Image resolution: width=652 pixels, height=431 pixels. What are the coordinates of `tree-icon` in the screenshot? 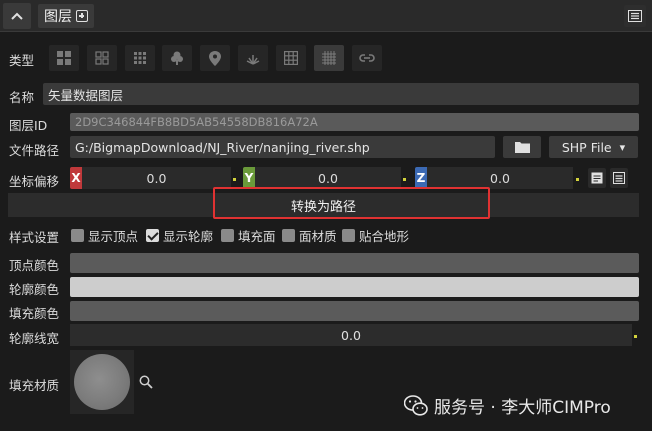 It's located at (177, 58).